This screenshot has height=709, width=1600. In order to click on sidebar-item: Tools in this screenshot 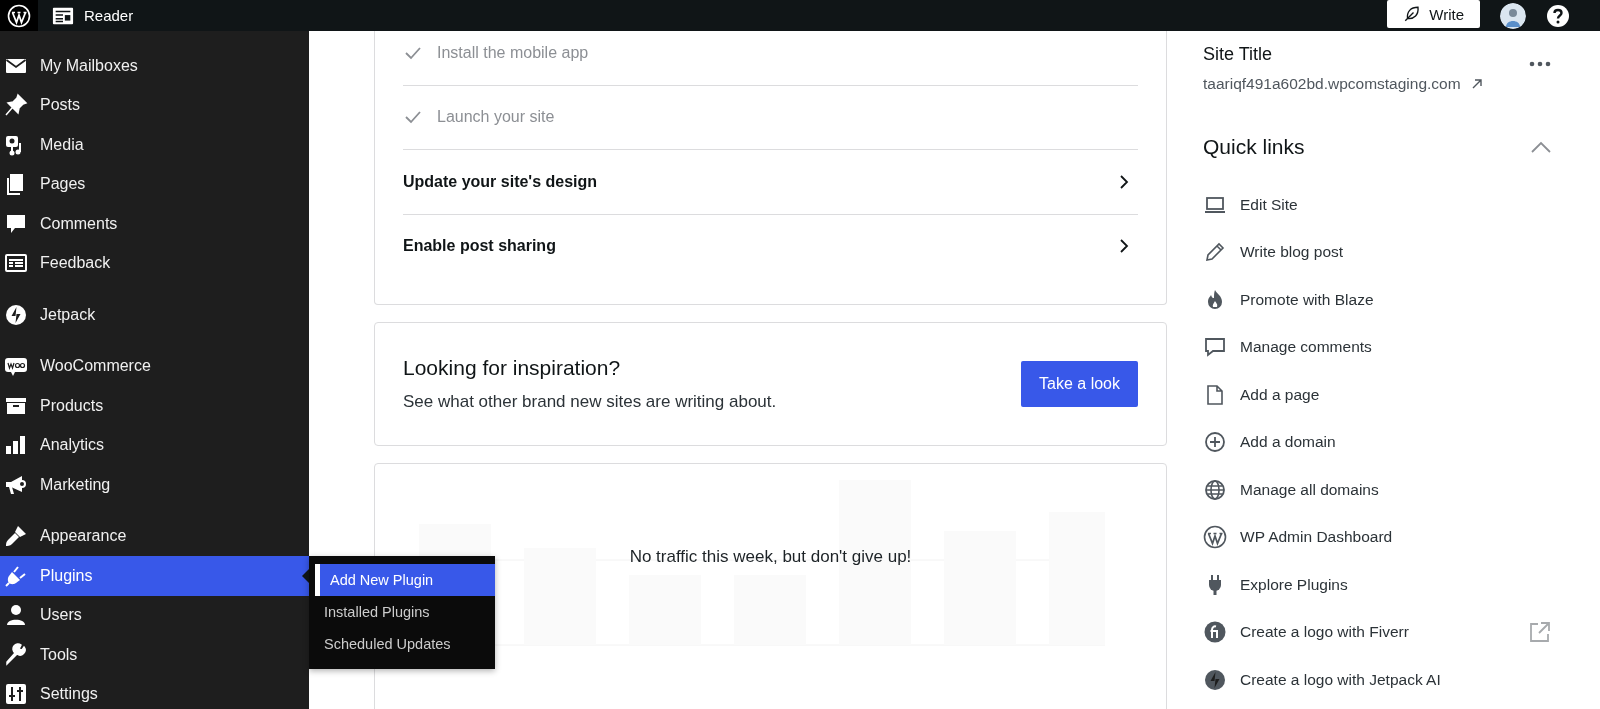, I will do `click(154, 655)`.